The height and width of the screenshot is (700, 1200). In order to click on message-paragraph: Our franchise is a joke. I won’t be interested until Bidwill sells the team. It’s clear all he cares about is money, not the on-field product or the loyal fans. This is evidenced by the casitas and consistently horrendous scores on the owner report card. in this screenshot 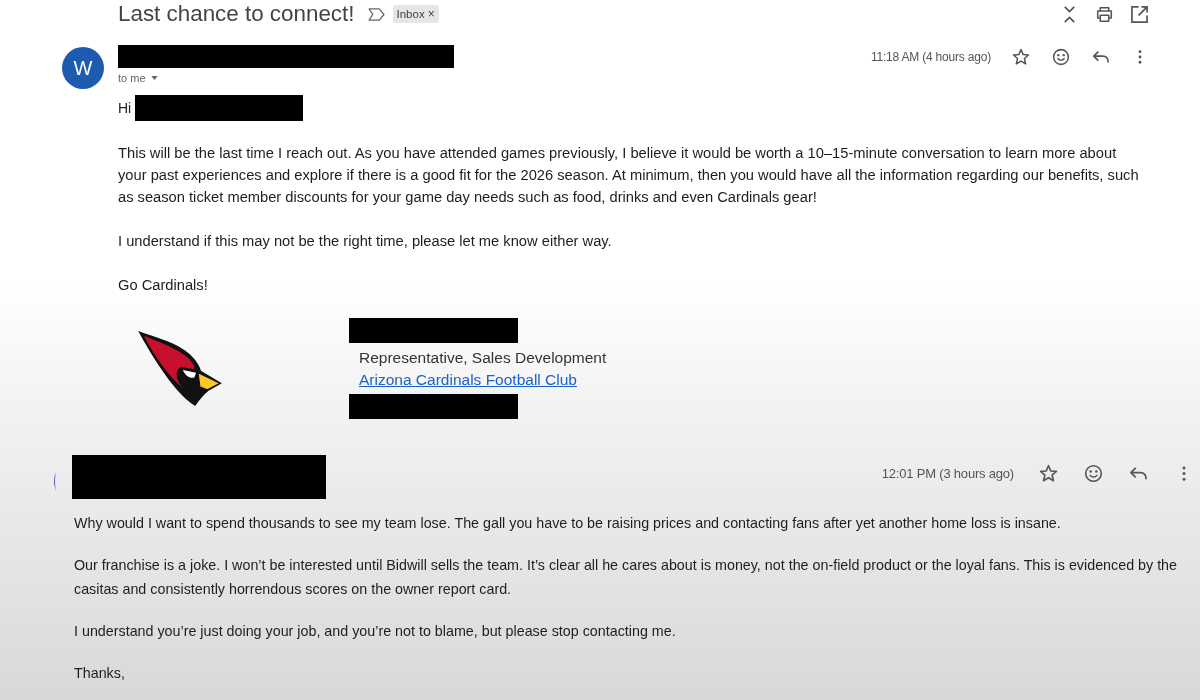, I will do `click(626, 577)`.